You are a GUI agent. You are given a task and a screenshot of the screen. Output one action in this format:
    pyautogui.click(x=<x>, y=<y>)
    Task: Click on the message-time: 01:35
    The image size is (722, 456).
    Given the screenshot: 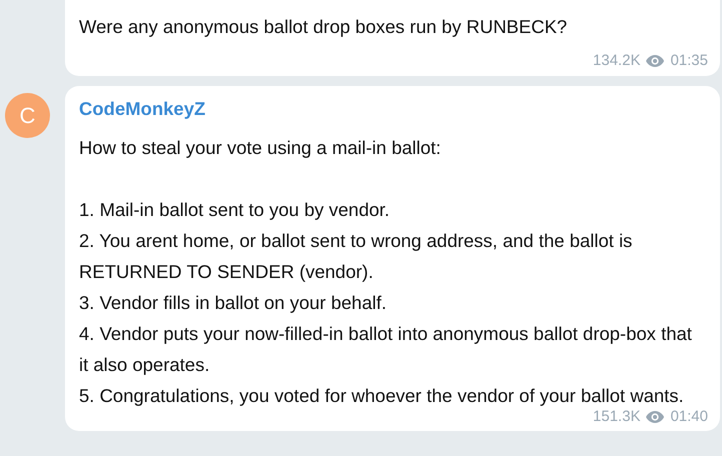 What is the action you would take?
    pyautogui.click(x=689, y=60)
    